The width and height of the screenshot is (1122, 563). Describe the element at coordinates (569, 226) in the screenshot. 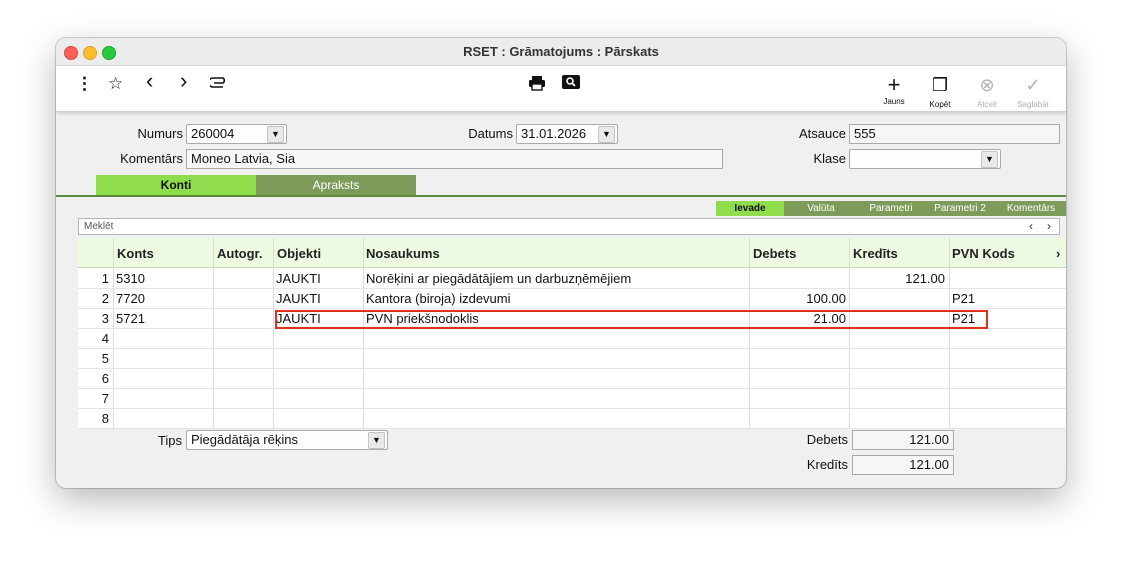

I see `search-input: Meklēt ‹ ›` at that location.